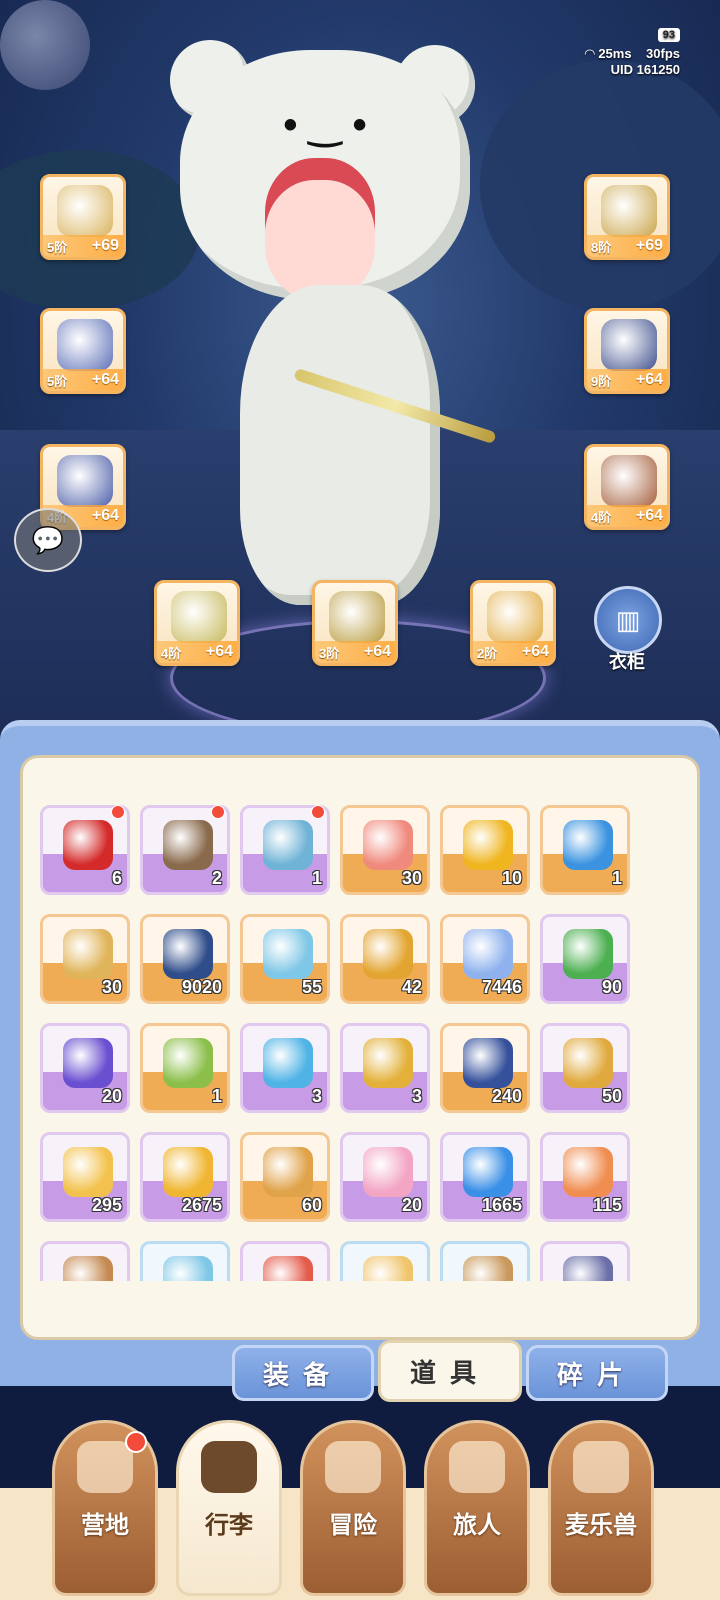  I want to click on golden-leaf-icon, so click(188, 1172).